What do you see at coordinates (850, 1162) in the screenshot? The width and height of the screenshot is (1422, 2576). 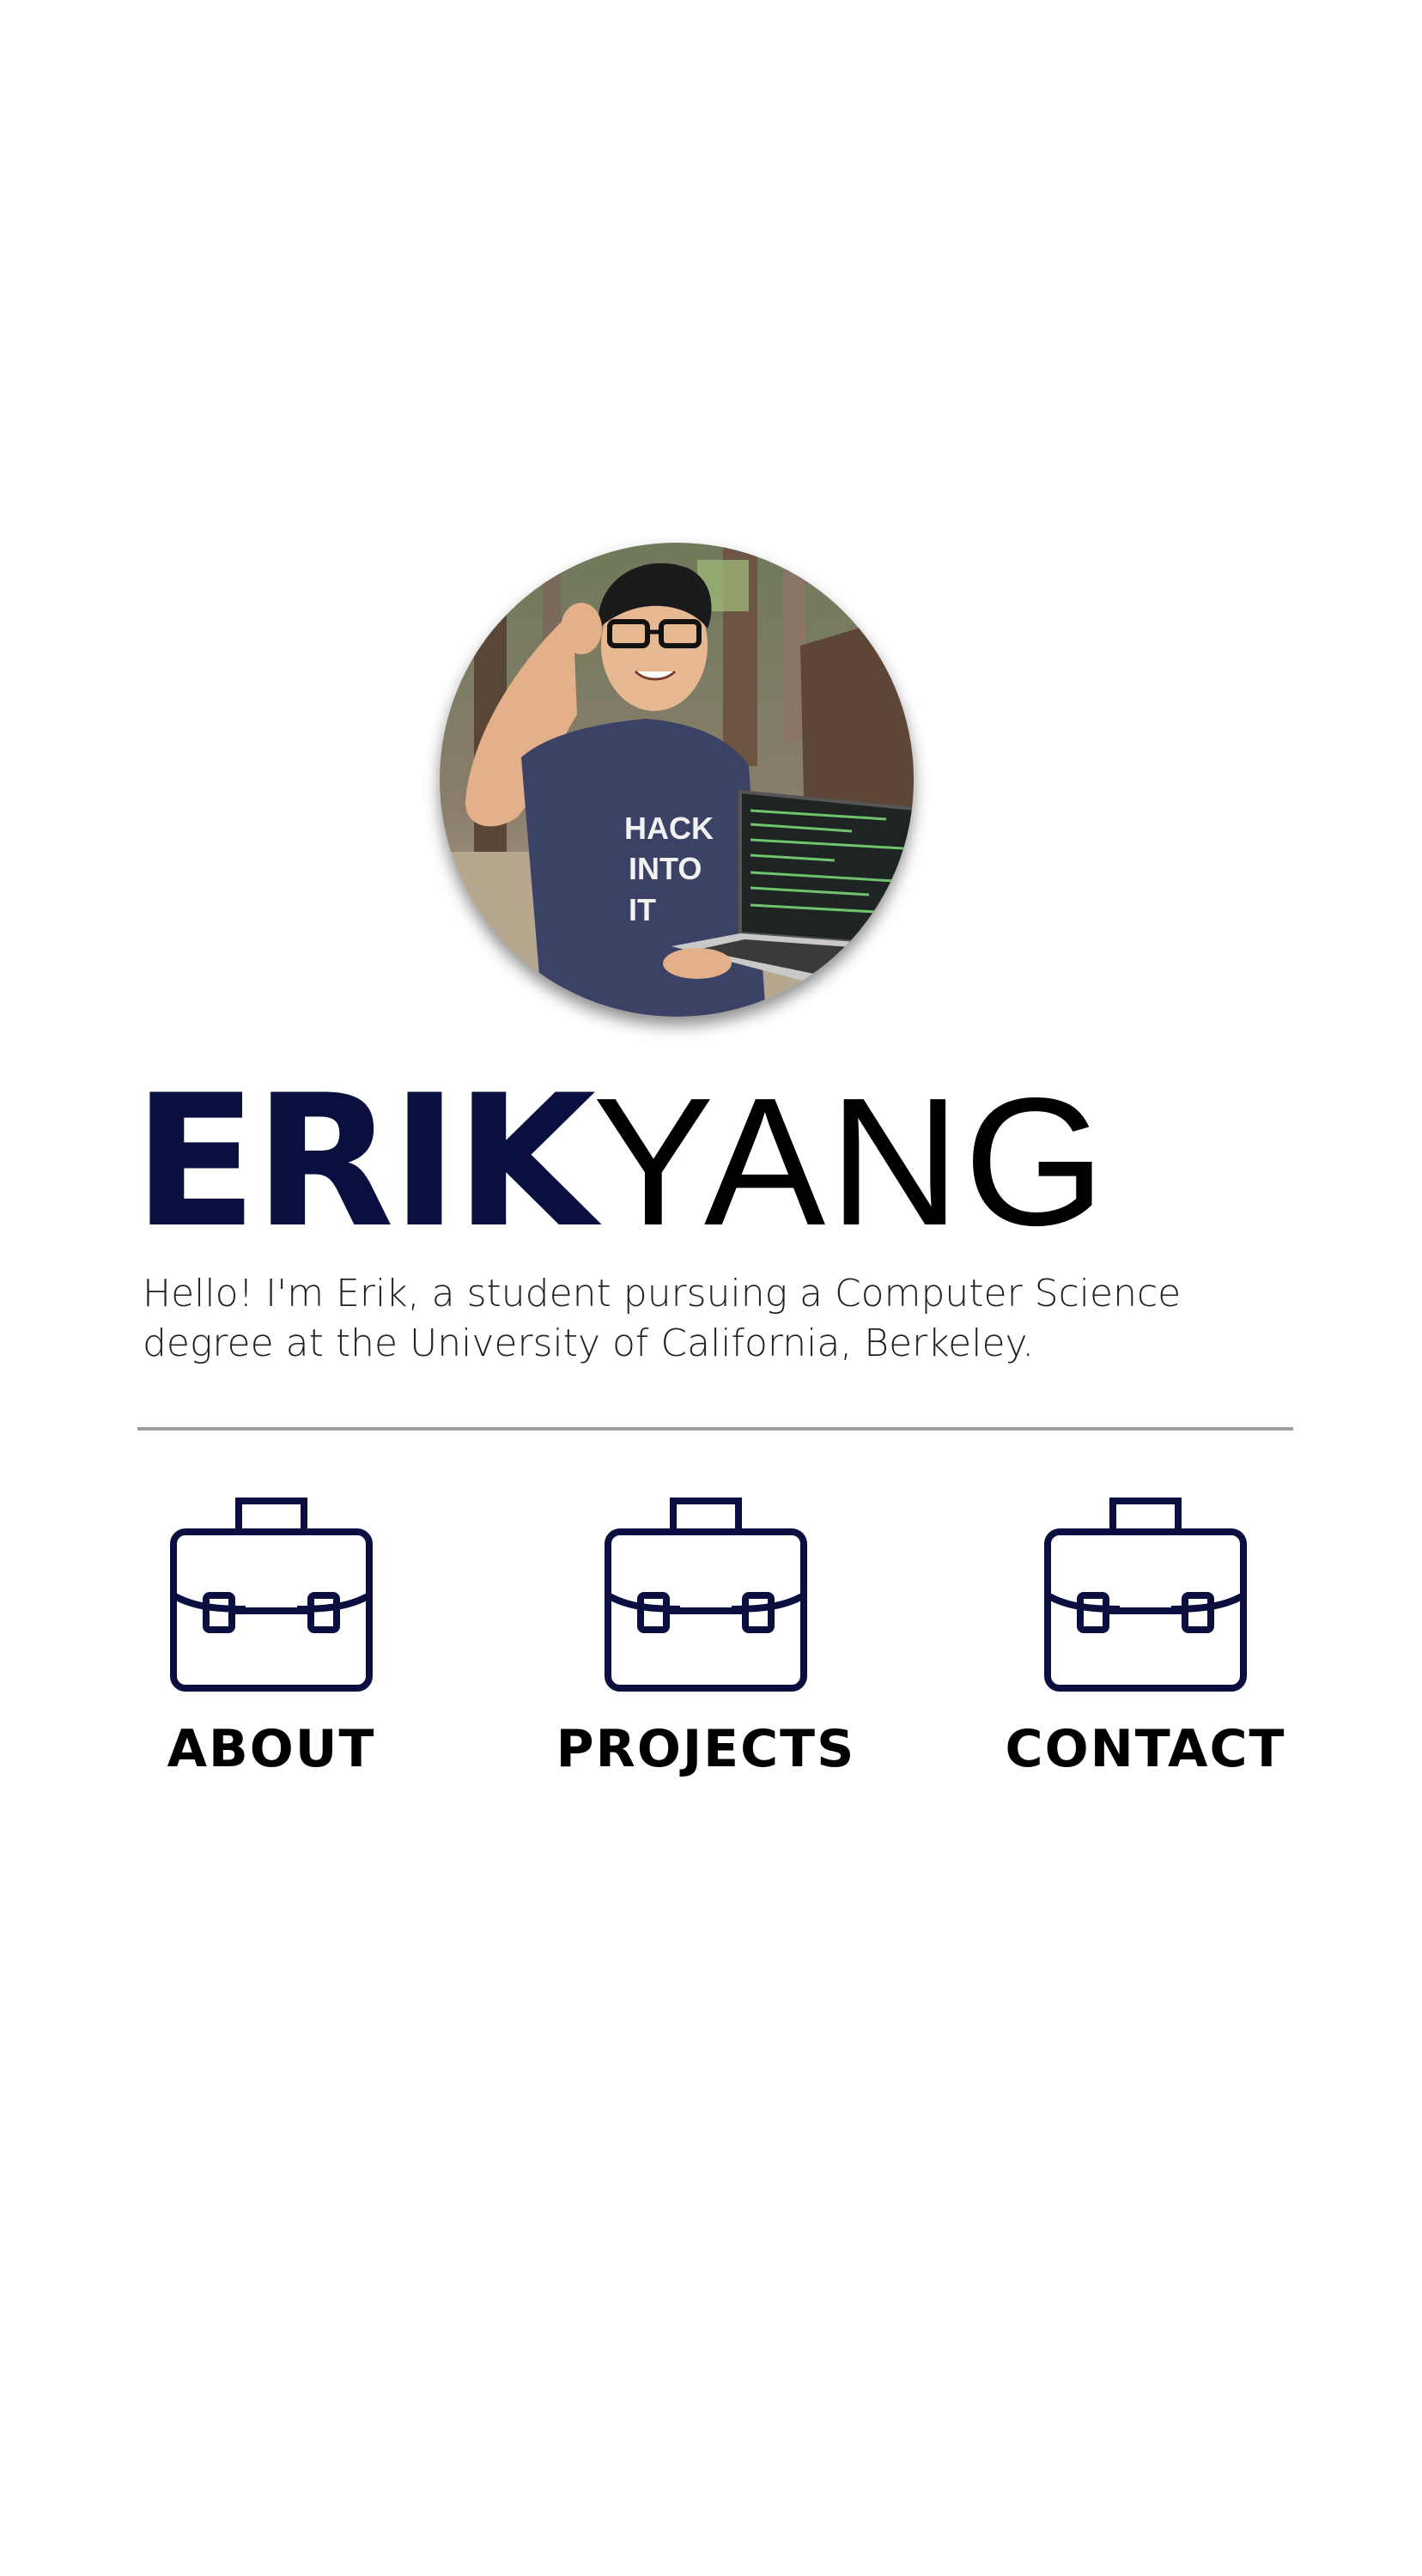 I see `last-name: YANG` at bounding box center [850, 1162].